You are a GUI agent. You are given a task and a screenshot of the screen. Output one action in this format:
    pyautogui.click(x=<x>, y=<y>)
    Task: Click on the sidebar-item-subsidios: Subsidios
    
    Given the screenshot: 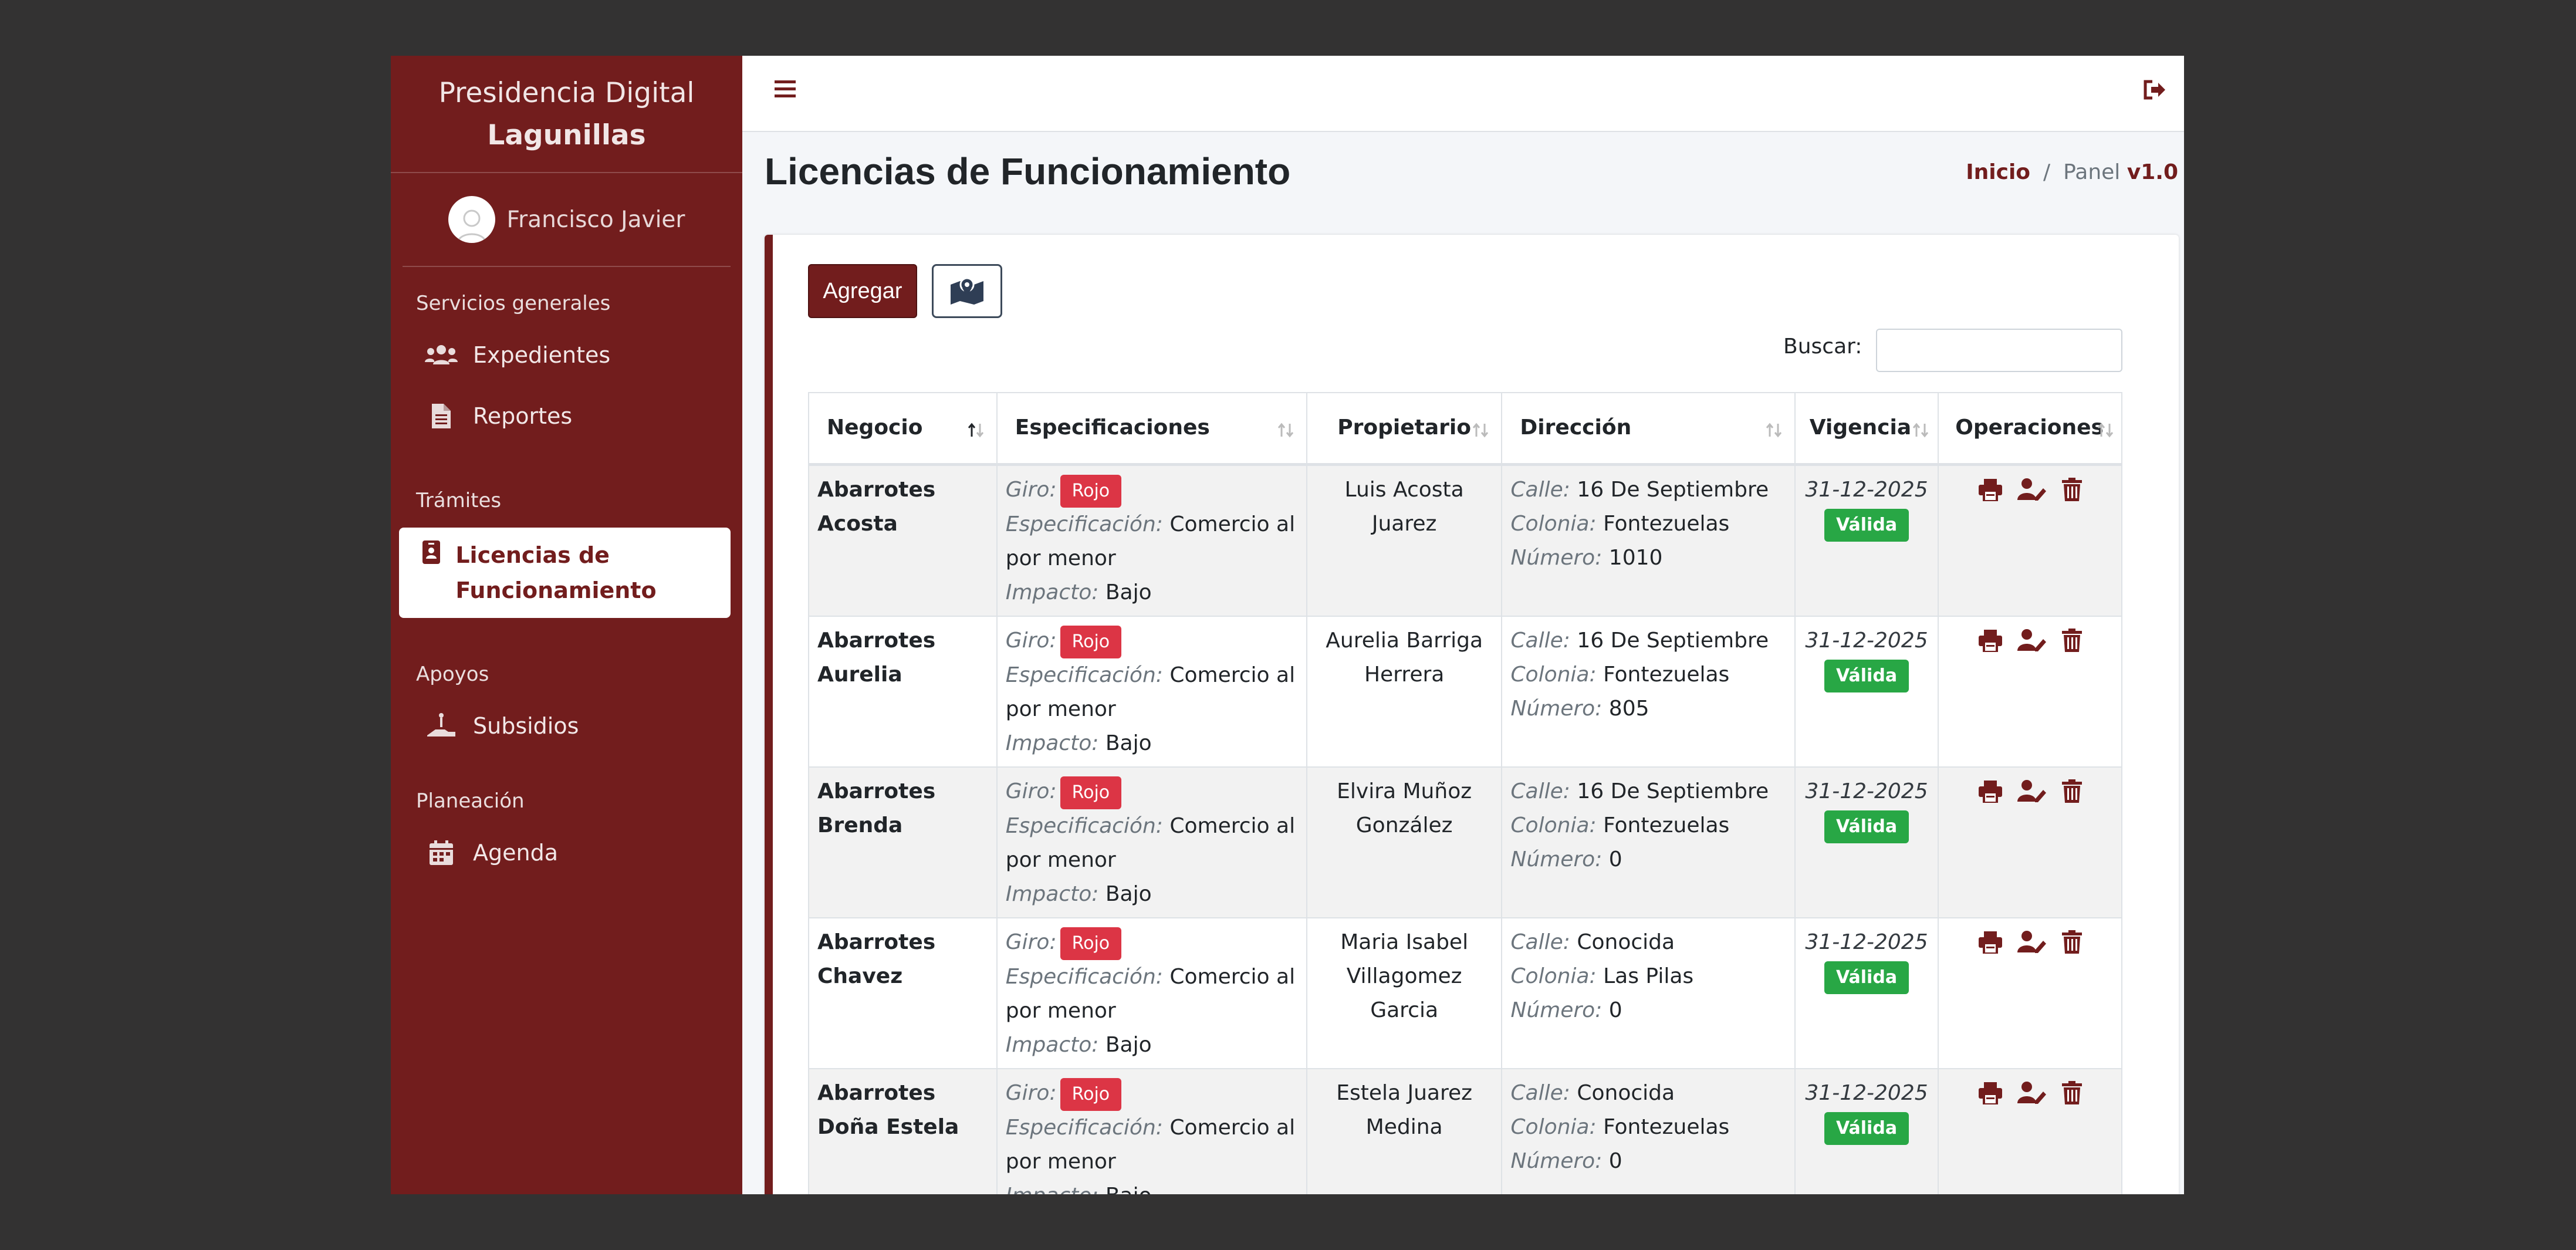 What is the action you would take?
    pyautogui.click(x=566, y=725)
    